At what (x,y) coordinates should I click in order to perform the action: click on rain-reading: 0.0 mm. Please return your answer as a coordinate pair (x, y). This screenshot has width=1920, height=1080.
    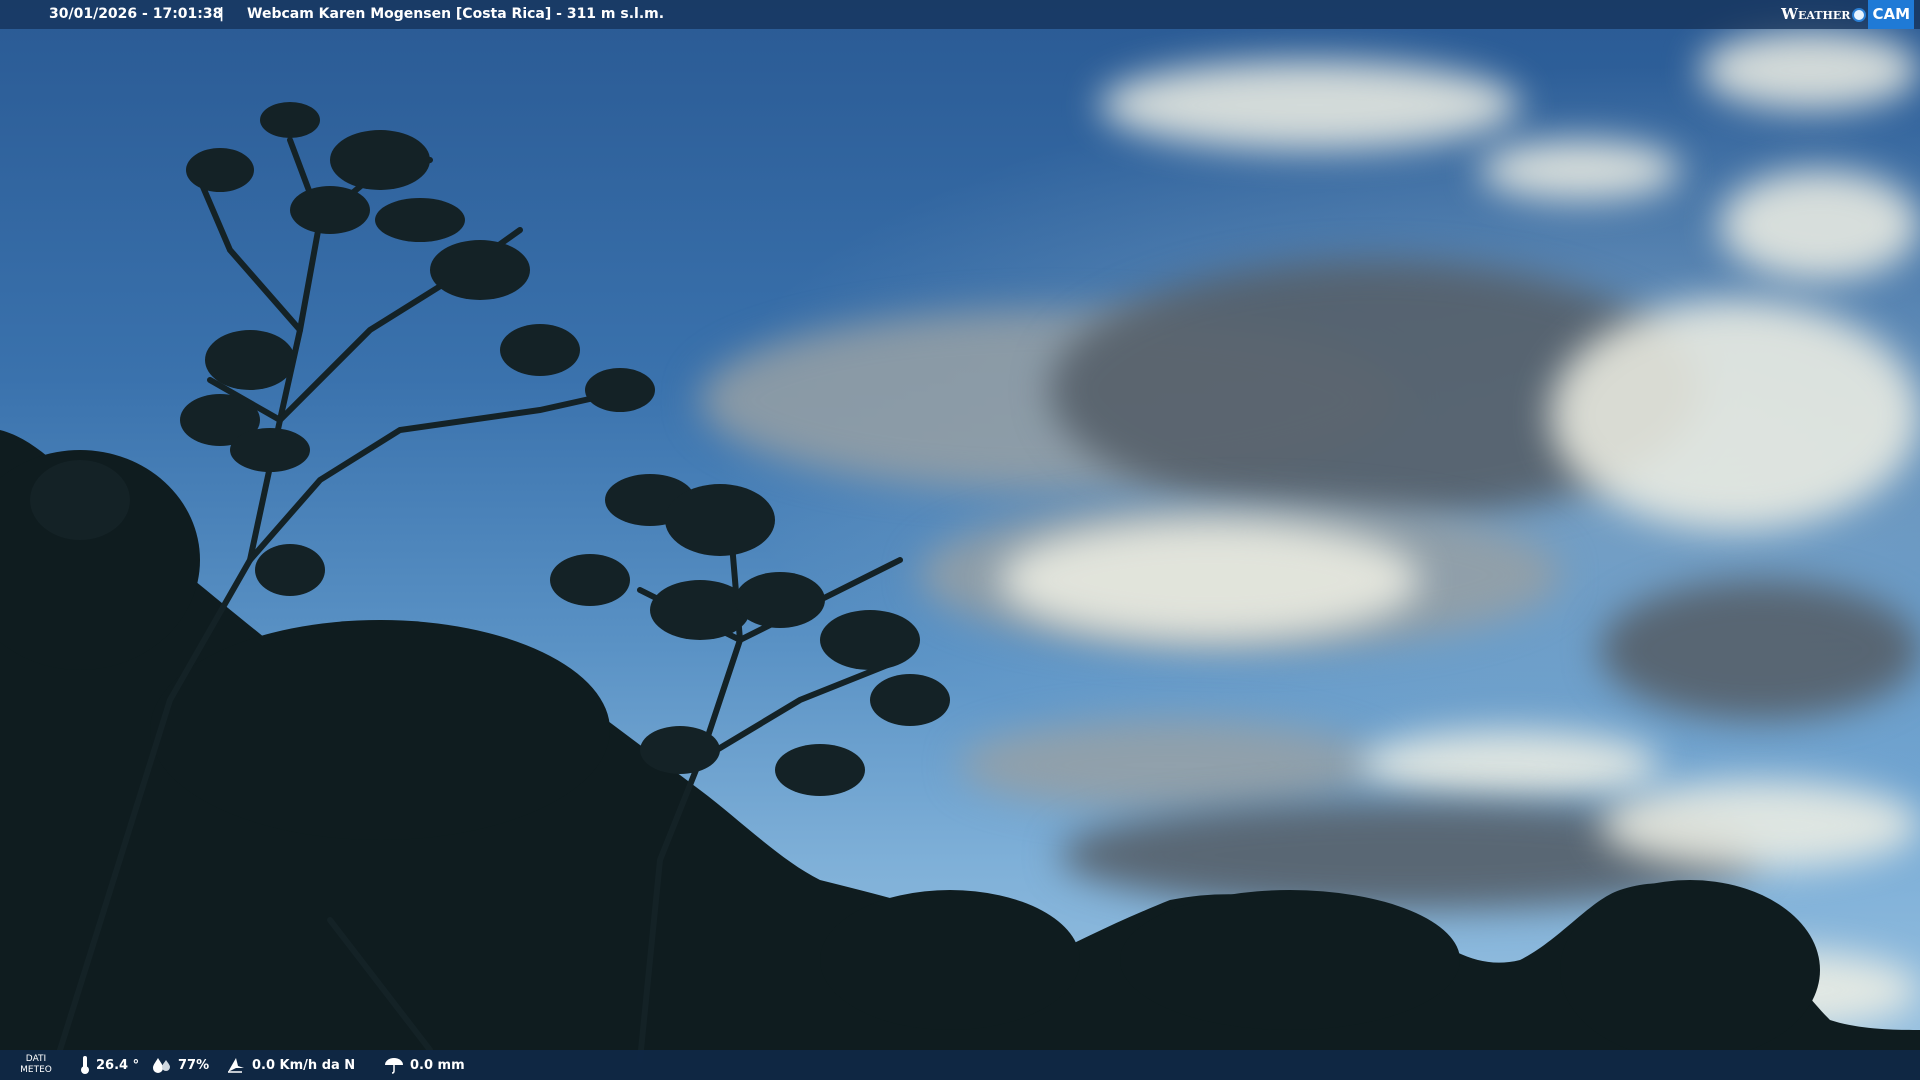
    Looking at the image, I should click on (424, 1065).